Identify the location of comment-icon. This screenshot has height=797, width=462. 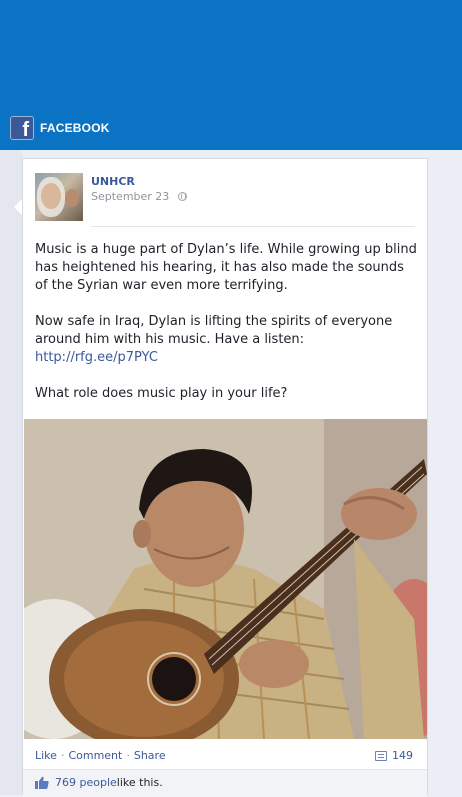
(381, 755).